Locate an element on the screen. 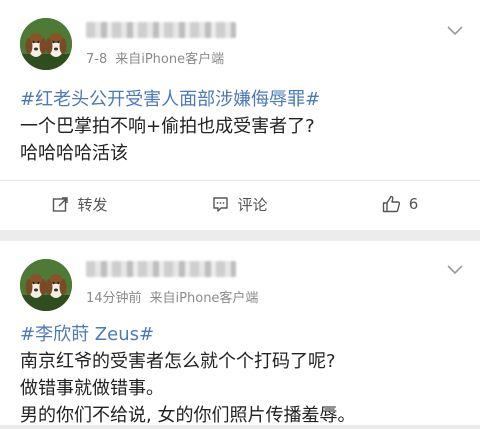 This screenshot has width=480, height=429. post-time: 7-8 is located at coordinates (97, 59).